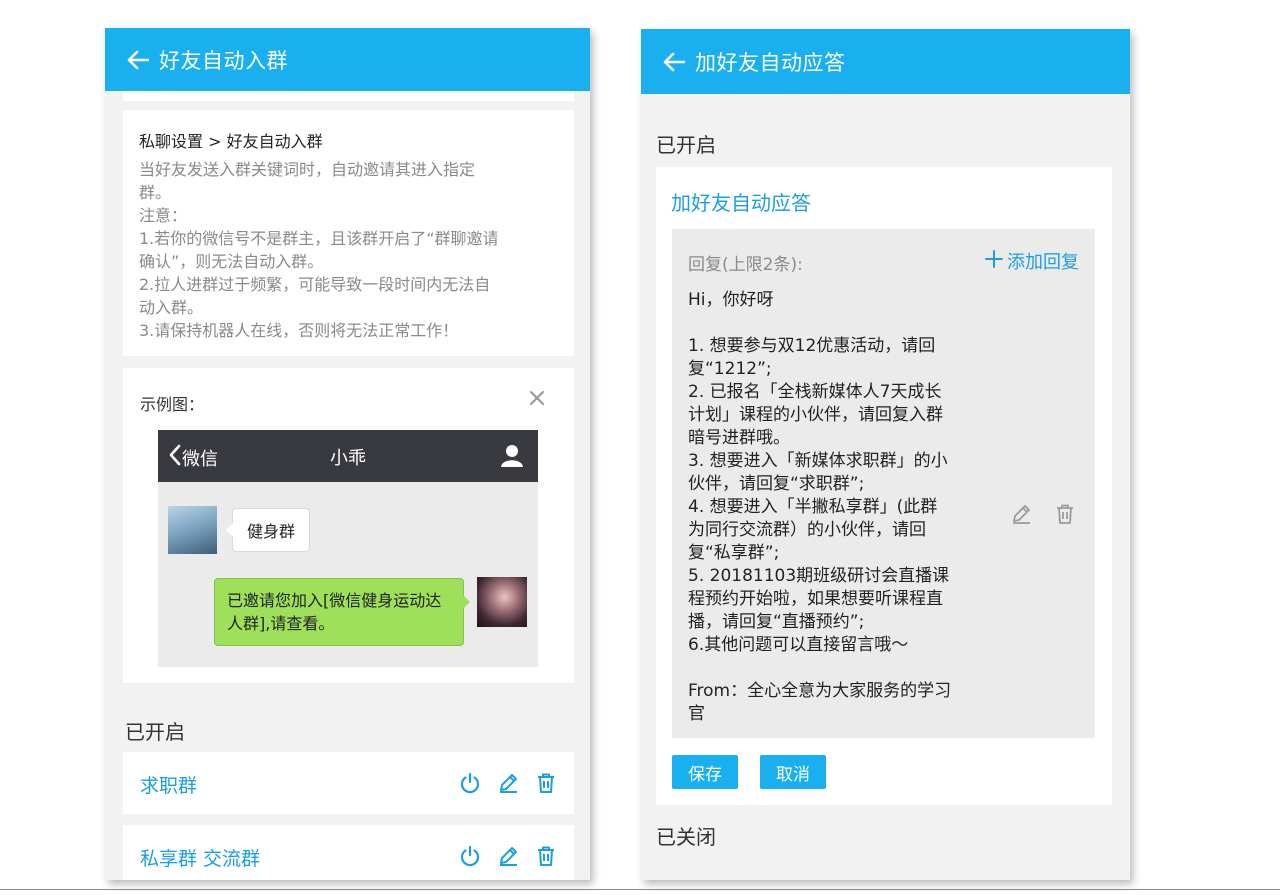 The width and height of the screenshot is (1280, 895). I want to click on app-bar: 加好友自动应答, so click(885, 61).